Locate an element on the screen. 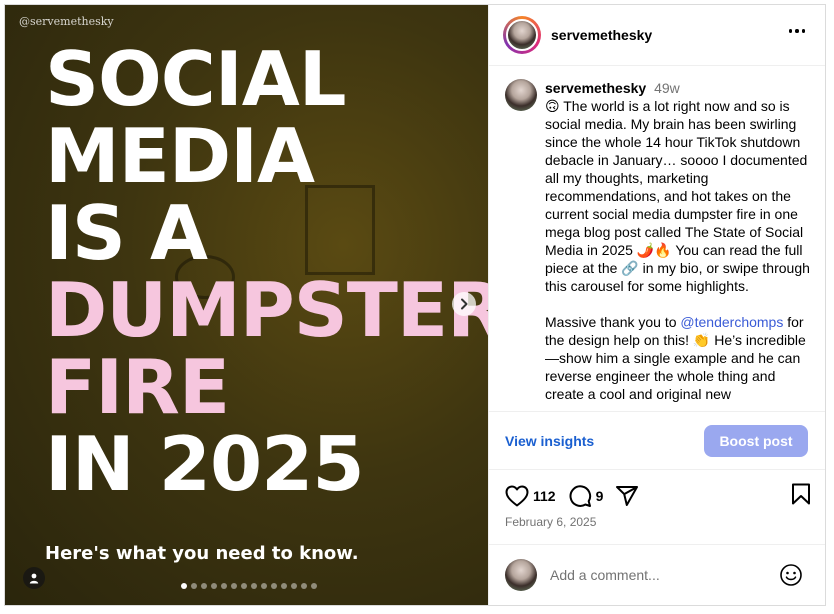 The width and height of the screenshot is (834, 614). comment-count: 9 is located at coordinates (600, 496).